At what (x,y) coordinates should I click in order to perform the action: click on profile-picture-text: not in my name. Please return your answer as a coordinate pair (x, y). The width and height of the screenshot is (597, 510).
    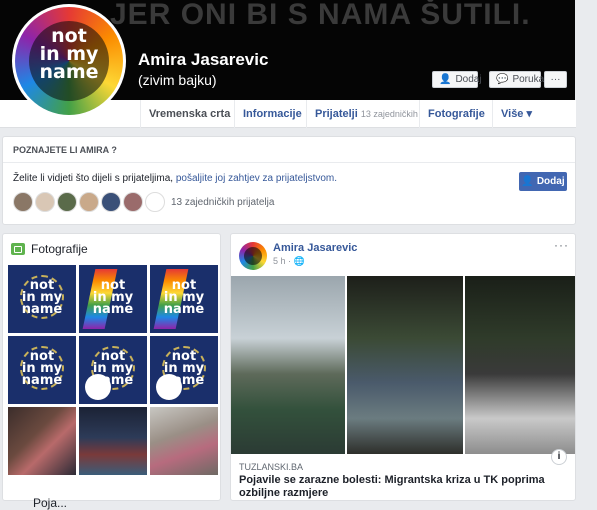
    Looking at the image, I should click on (69, 54).